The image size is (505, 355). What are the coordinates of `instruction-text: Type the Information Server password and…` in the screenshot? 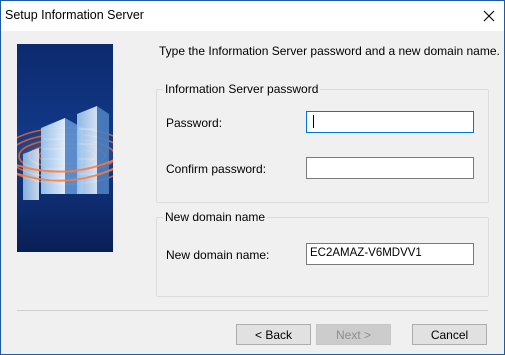 It's located at (329, 51).